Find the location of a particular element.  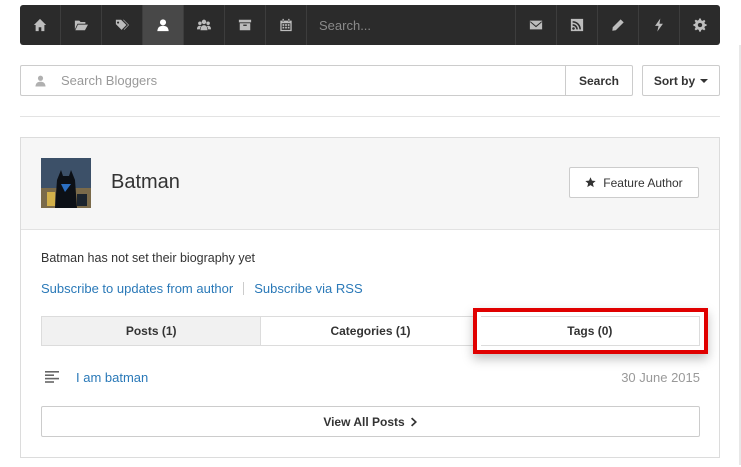

align-left-icon is located at coordinates (52, 377).